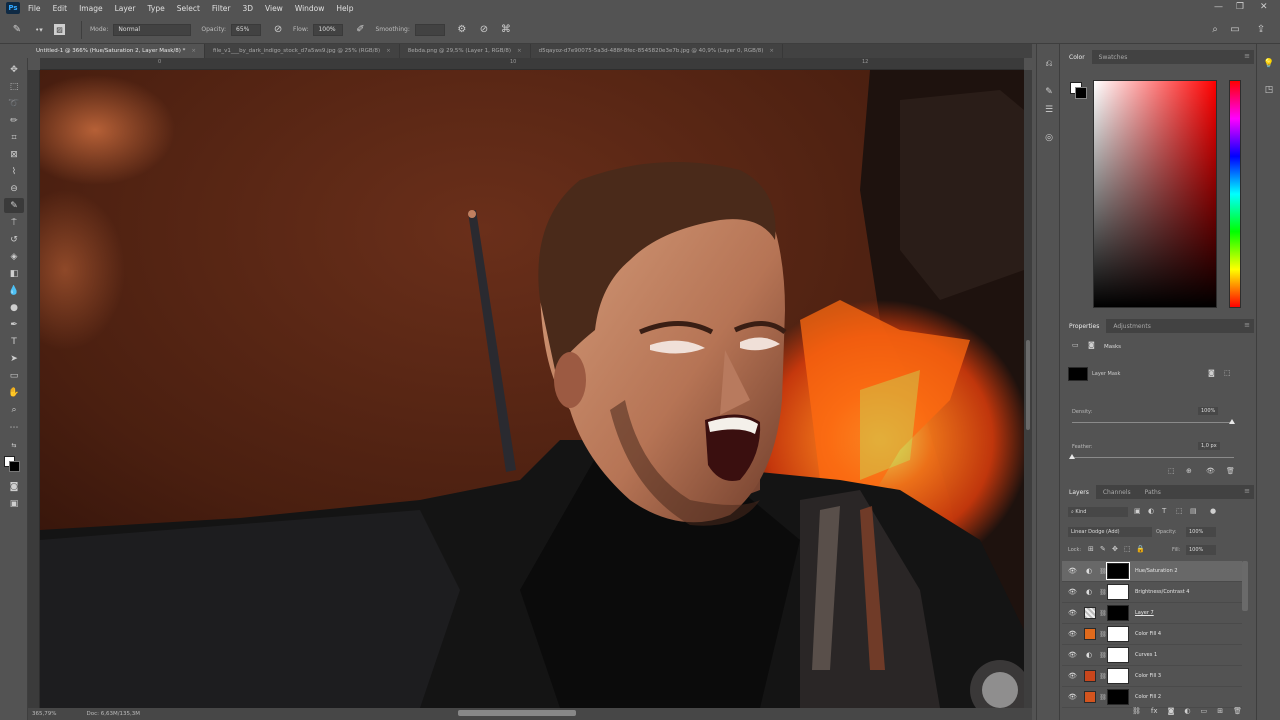 The height and width of the screenshot is (720, 1280). I want to click on menu-select: Select, so click(188, 8).